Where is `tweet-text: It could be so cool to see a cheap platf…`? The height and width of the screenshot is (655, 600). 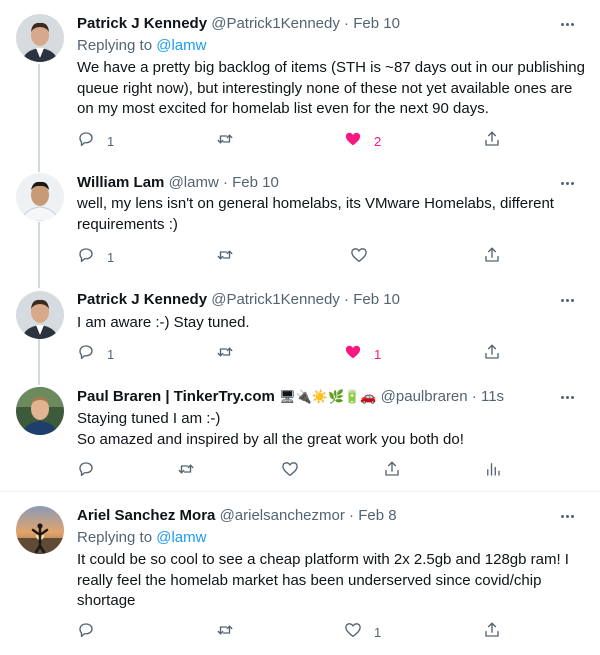
tweet-text: It could be so cool to see a cheap platf… is located at coordinates (323, 580).